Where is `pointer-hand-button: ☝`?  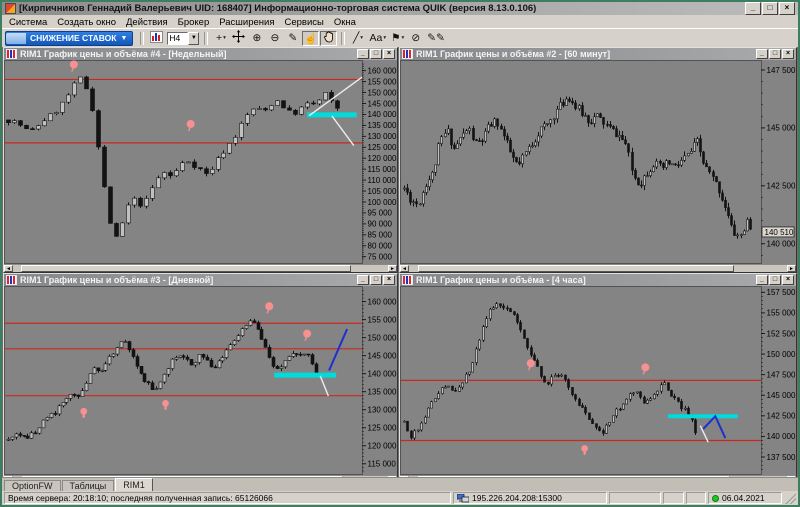 pointer-hand-button: ☝ is located at coordinates (311, 38).